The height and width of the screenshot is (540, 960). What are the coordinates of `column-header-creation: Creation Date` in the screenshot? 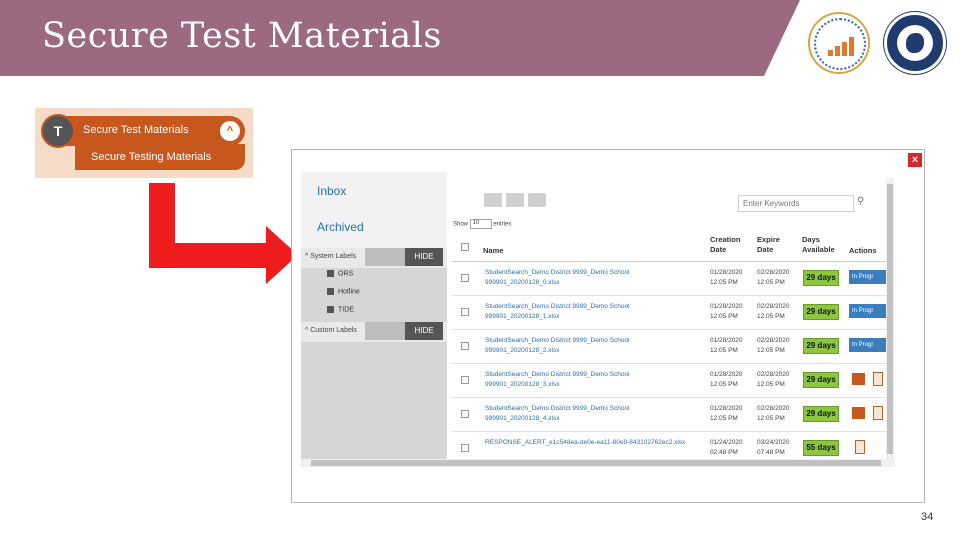 It's located at (730, 245).